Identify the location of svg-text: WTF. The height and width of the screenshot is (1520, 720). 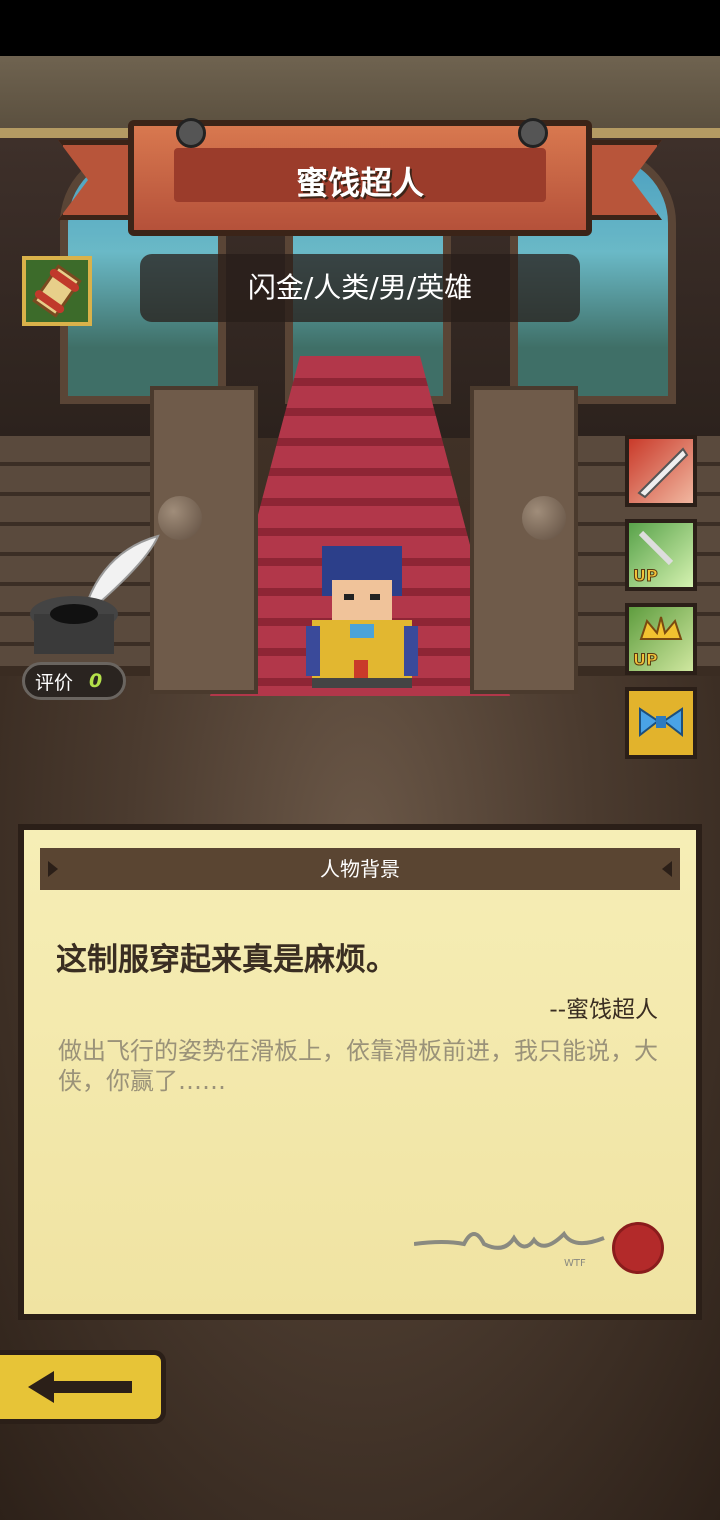
(575, 1263).